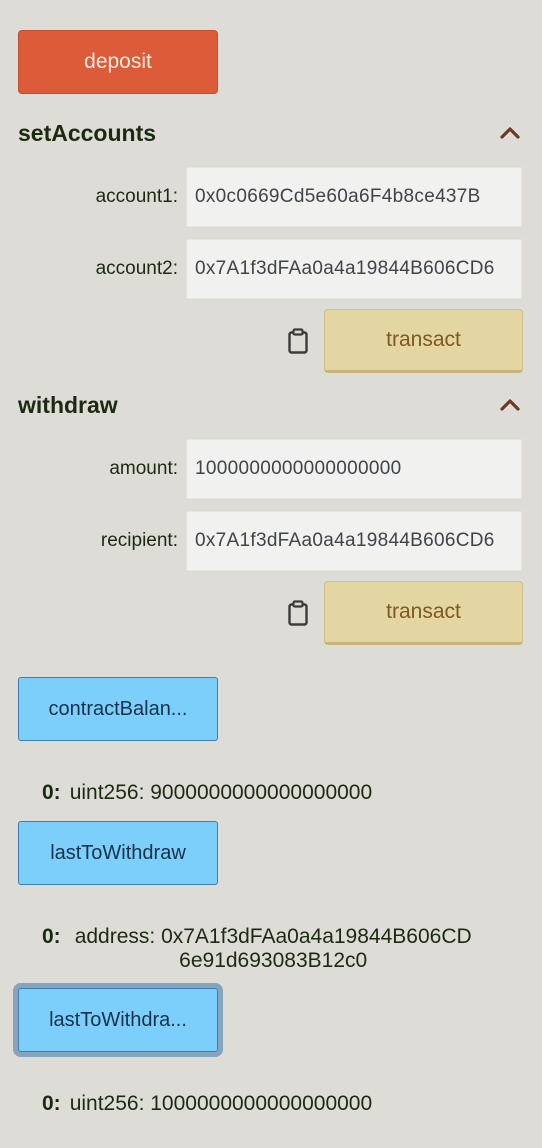 The height and width of the screenshot is (1148, 542). Describe the element at coordinates (221, 792) in the screenshot. I see `result-value: uint256: 9000000000000000000` at that location.